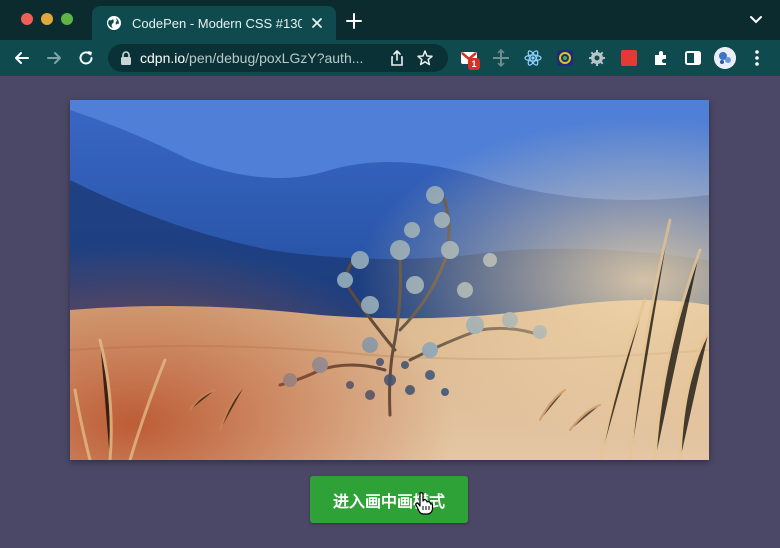  Describe the element at coordinates (22, 58) in the screenshot. I see `back-arrow-icon` at that location.